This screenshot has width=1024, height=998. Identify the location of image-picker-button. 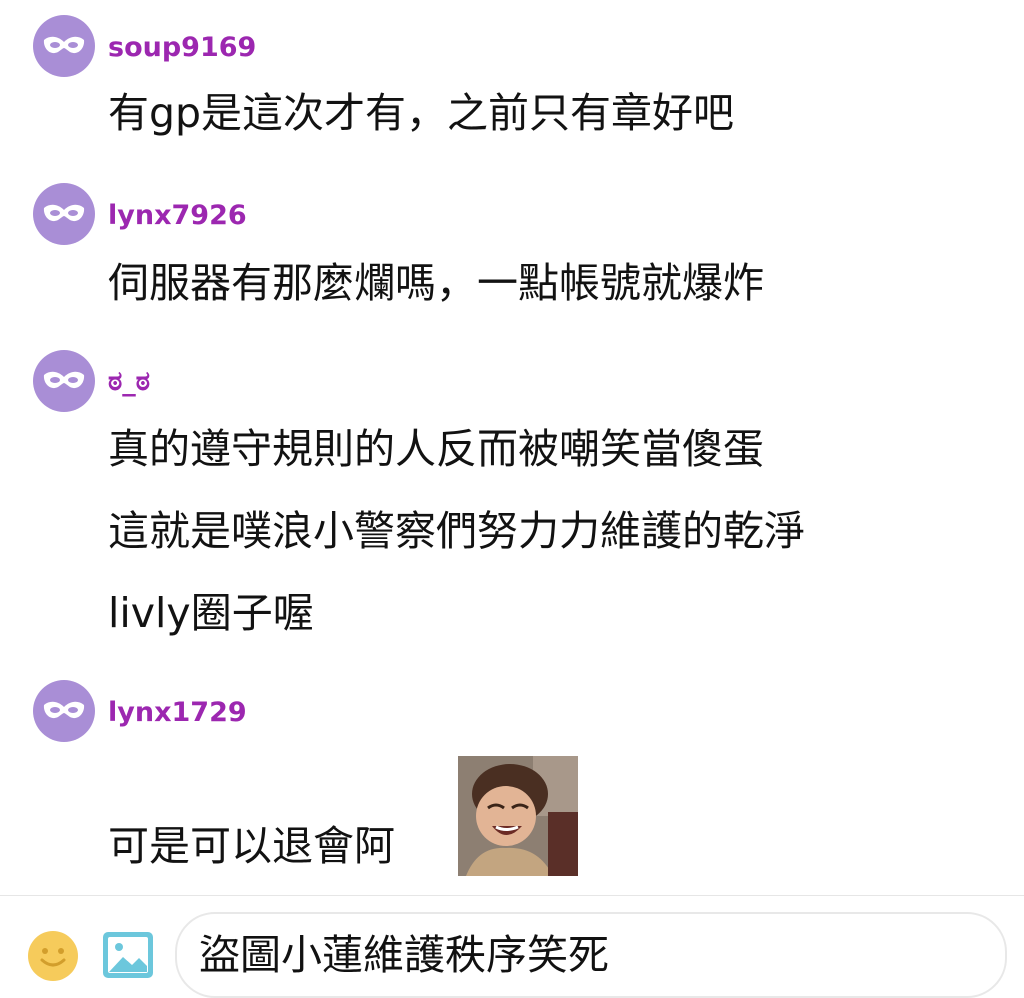
(128, 955).